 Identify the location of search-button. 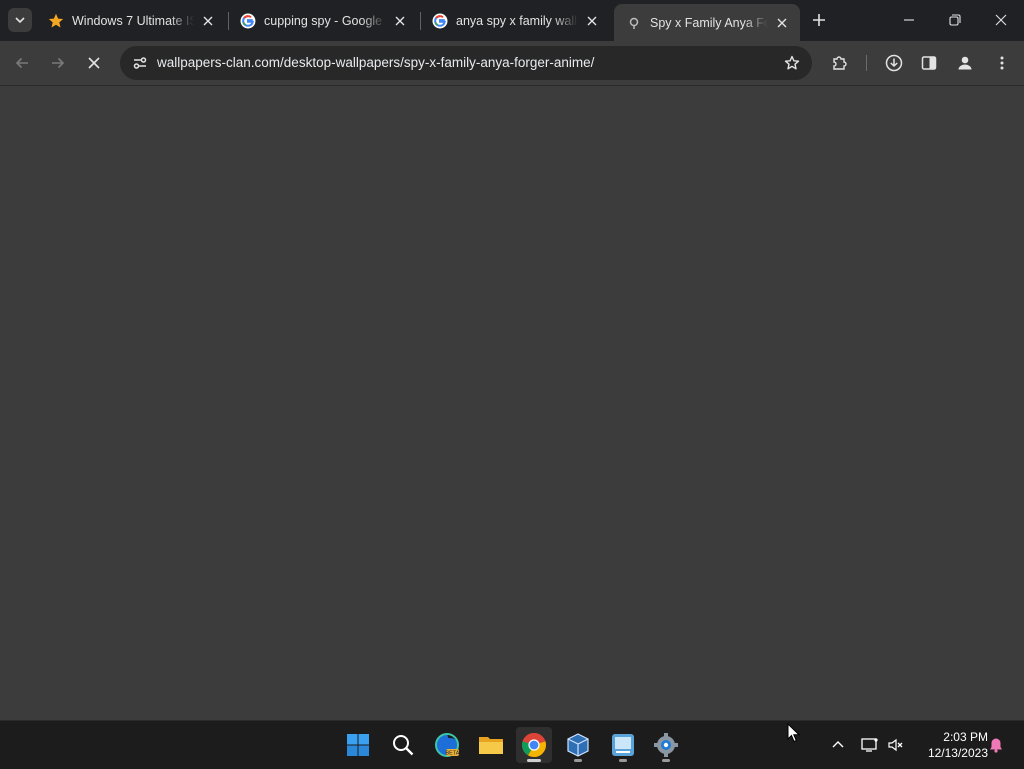
(403, 745).